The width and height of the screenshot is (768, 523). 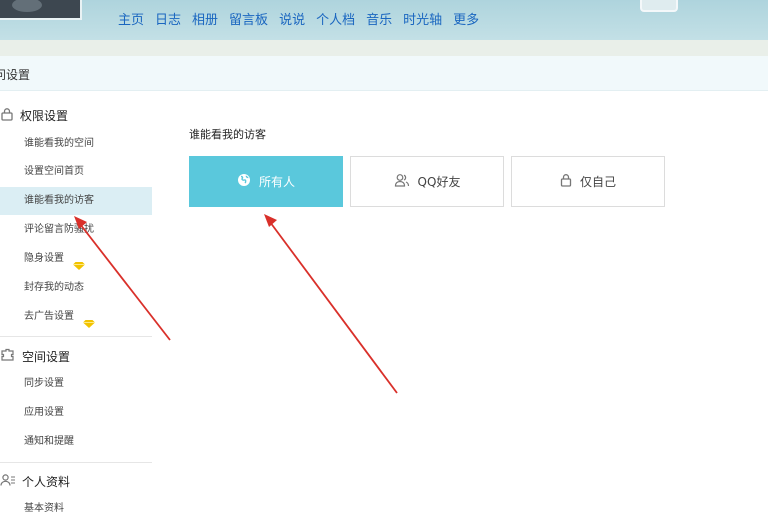 I want to click on nav-music: 音乐, so click(x=379, y=18).